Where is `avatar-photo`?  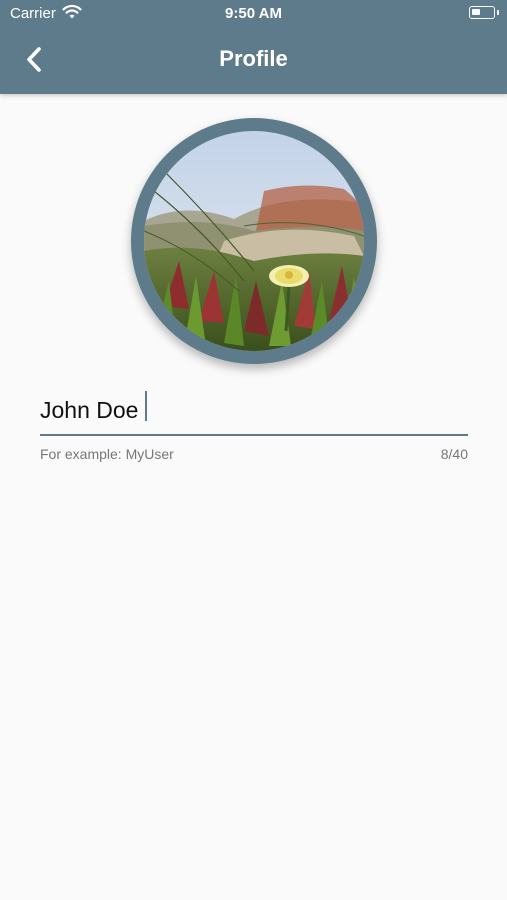
avatar-photo is located at coordinates (254, 241).